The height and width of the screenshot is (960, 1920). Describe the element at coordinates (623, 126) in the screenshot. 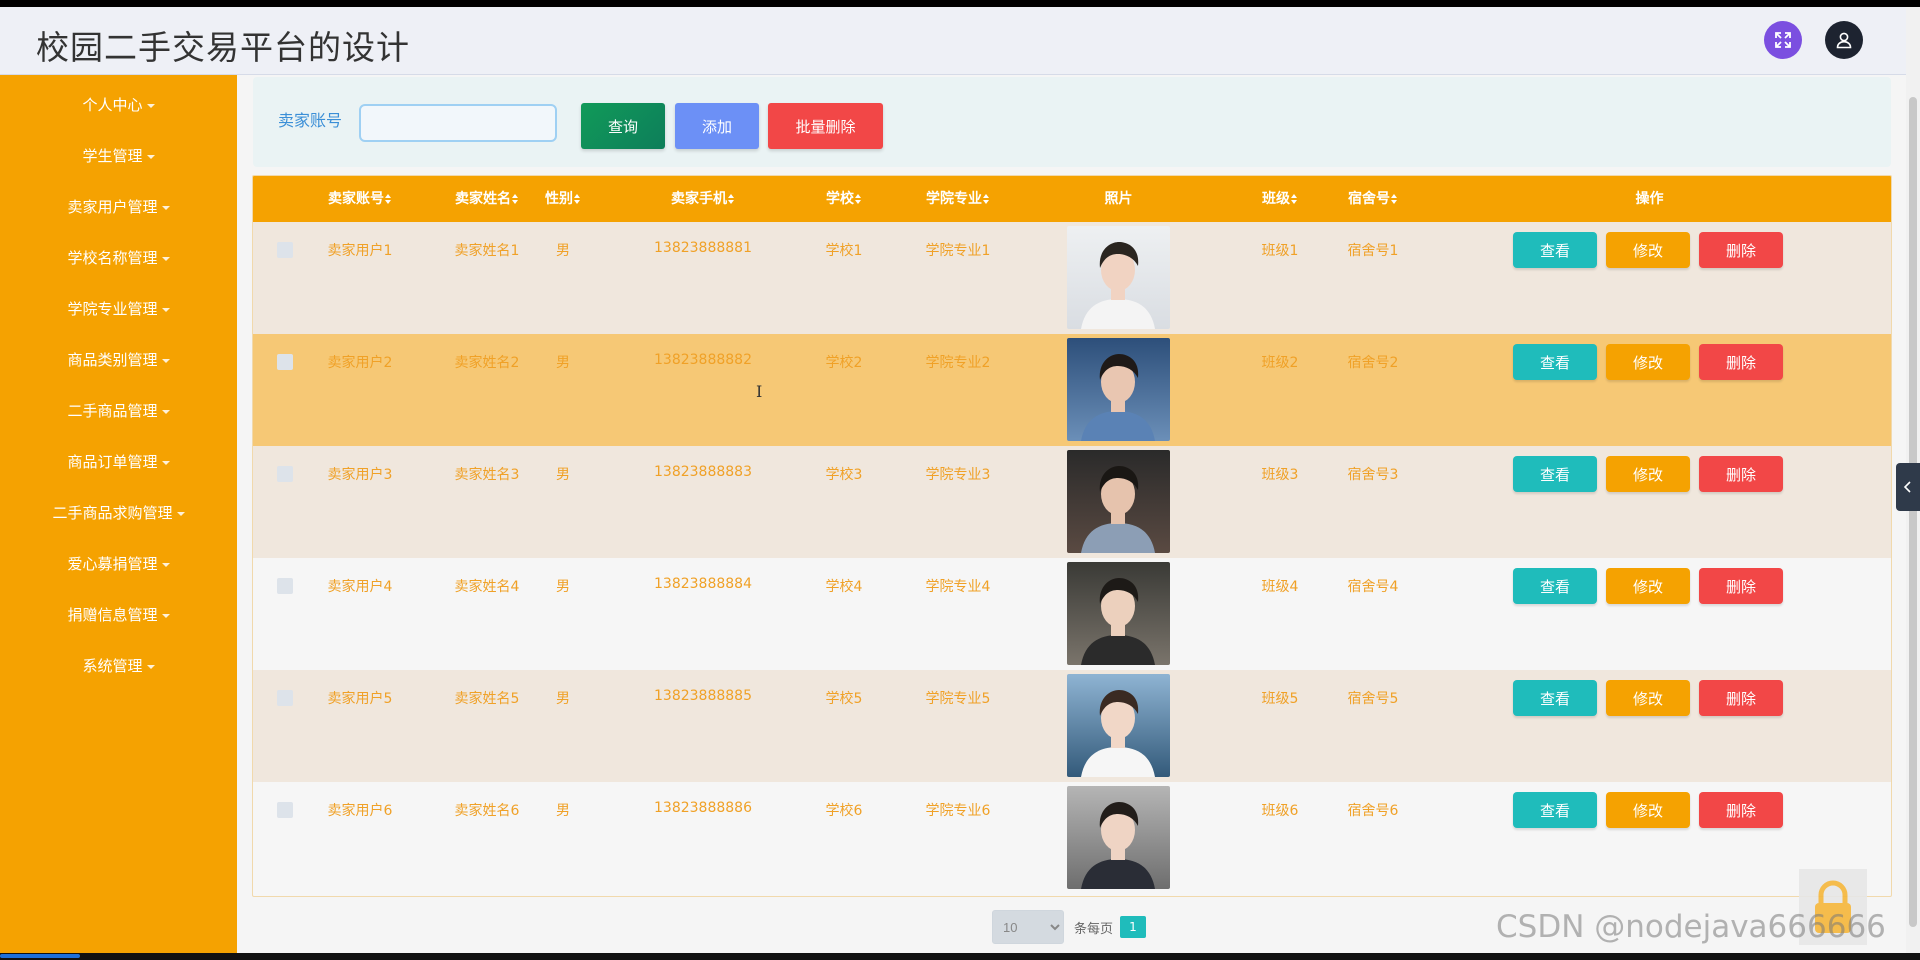

I see `query-button: 查询` at that location.